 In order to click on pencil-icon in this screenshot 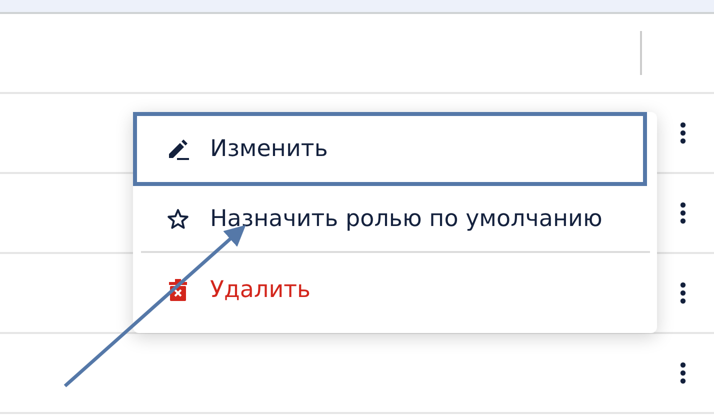, I will do `click(178, 149)`.